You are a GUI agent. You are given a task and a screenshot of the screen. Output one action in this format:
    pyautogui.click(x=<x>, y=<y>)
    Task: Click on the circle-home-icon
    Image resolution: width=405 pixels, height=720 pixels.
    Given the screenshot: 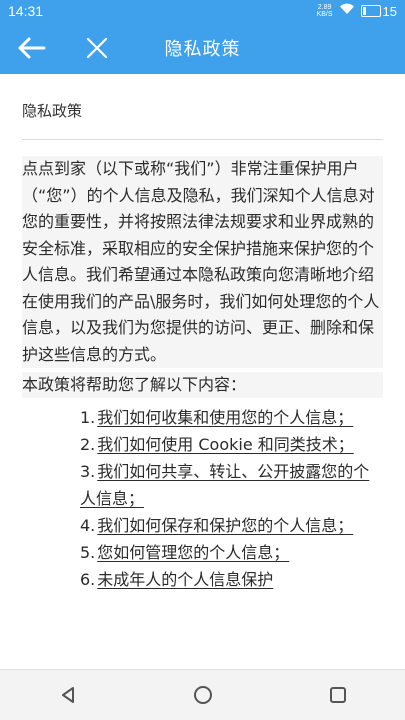 What is the action you would take?
    pyautogui.click(x=203, y=695)
    